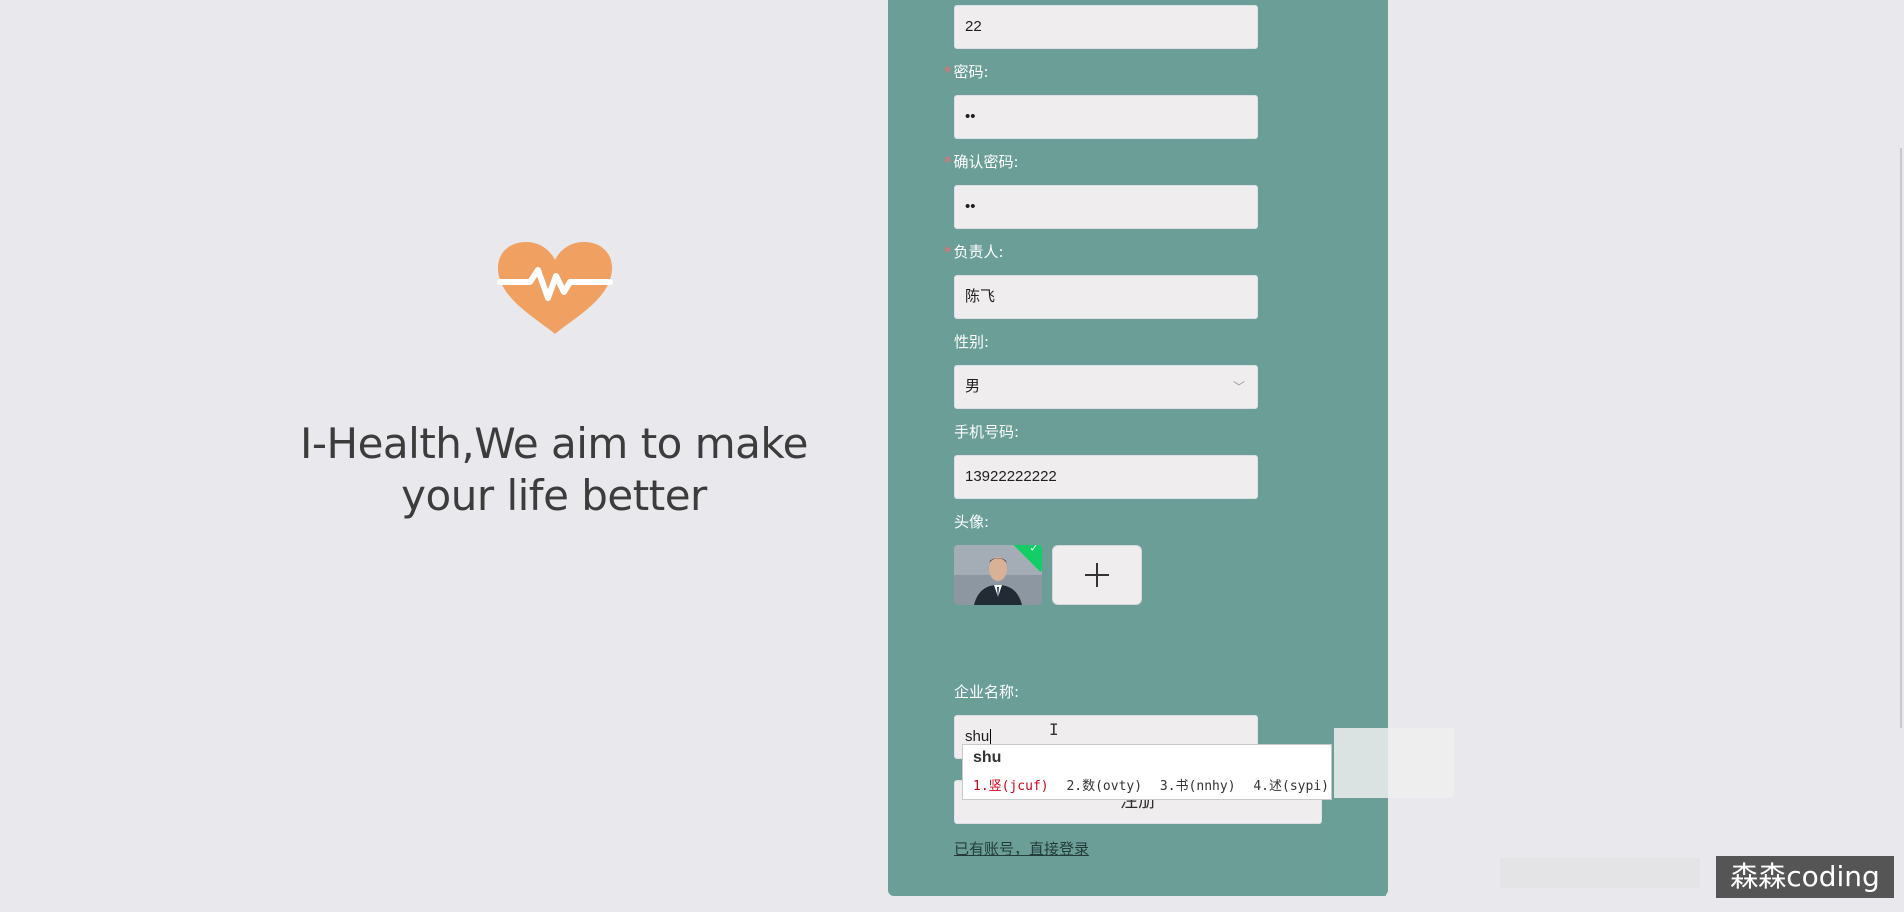  Describe the element at coordinates (1291, 786) in the screenshot. I see `ime-candidate: 4.述(sypi)` at that location.